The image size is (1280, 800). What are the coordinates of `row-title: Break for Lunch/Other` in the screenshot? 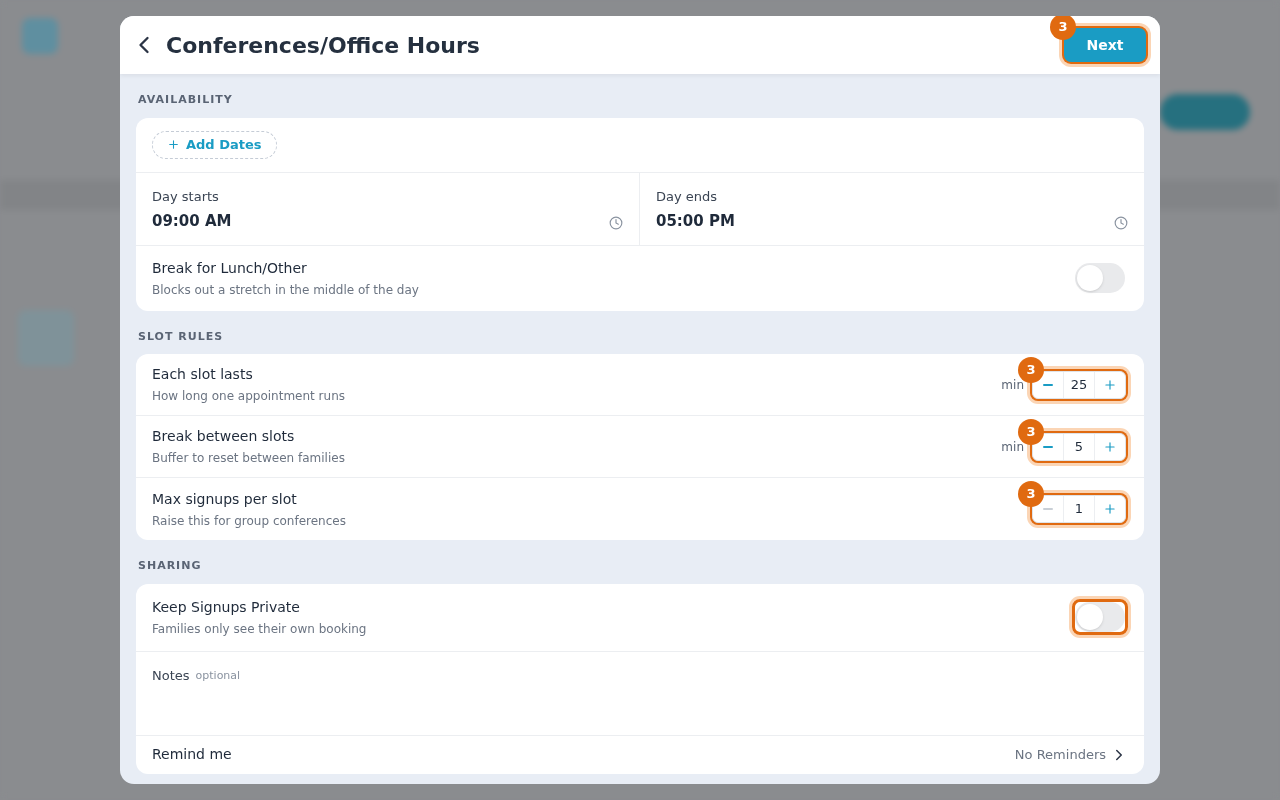 It's located at (230, 268).